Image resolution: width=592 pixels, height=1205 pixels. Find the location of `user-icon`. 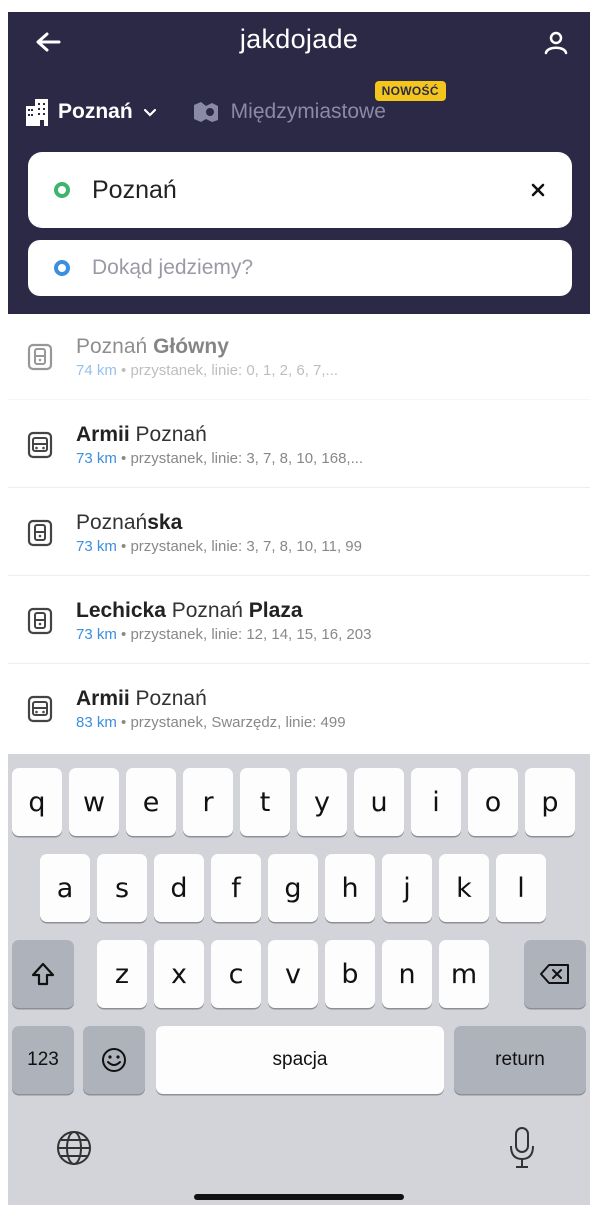

user-icon is located at coordinates (556, 43).